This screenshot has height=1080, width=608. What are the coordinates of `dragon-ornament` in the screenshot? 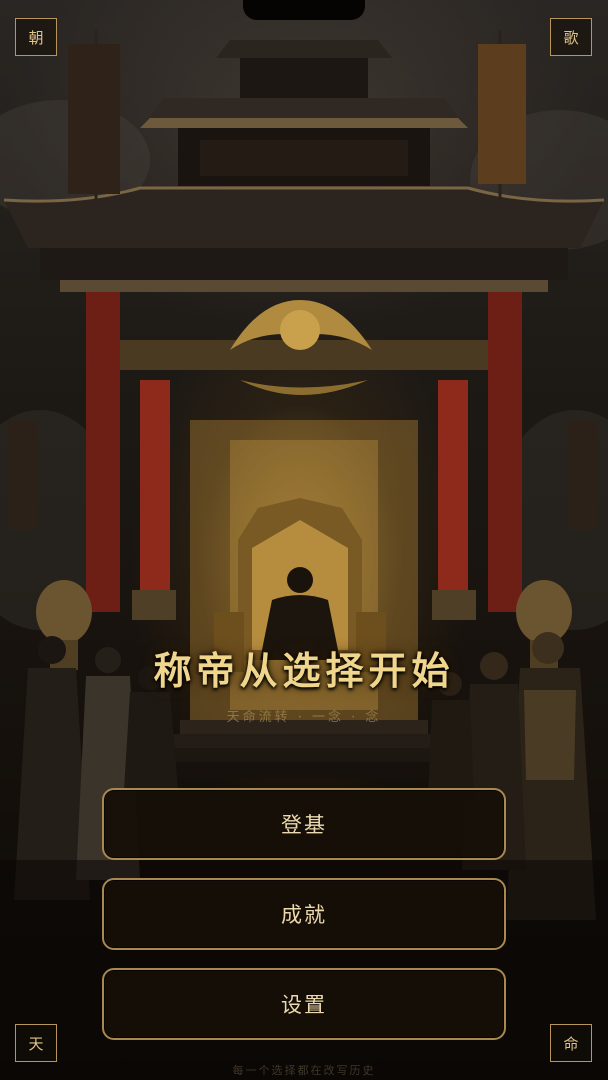 It's located at (304, 347).